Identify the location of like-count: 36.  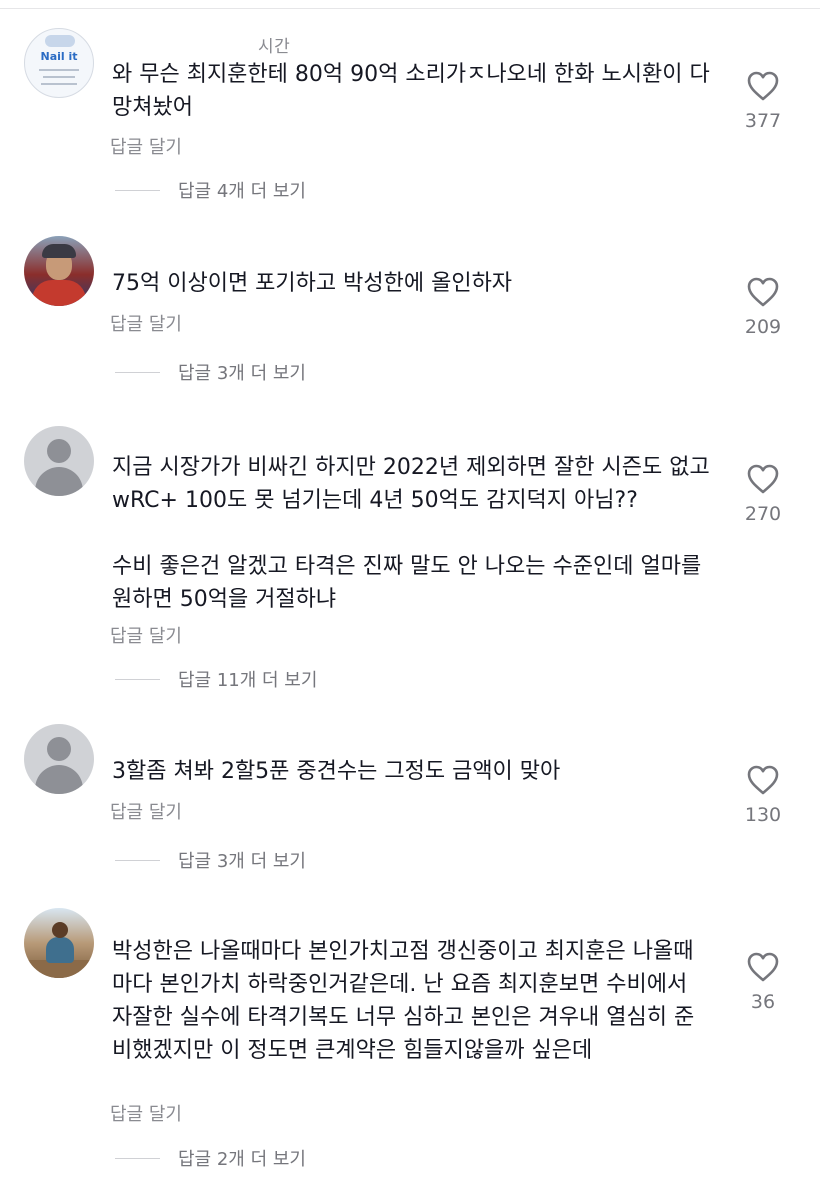
(763, 1002).